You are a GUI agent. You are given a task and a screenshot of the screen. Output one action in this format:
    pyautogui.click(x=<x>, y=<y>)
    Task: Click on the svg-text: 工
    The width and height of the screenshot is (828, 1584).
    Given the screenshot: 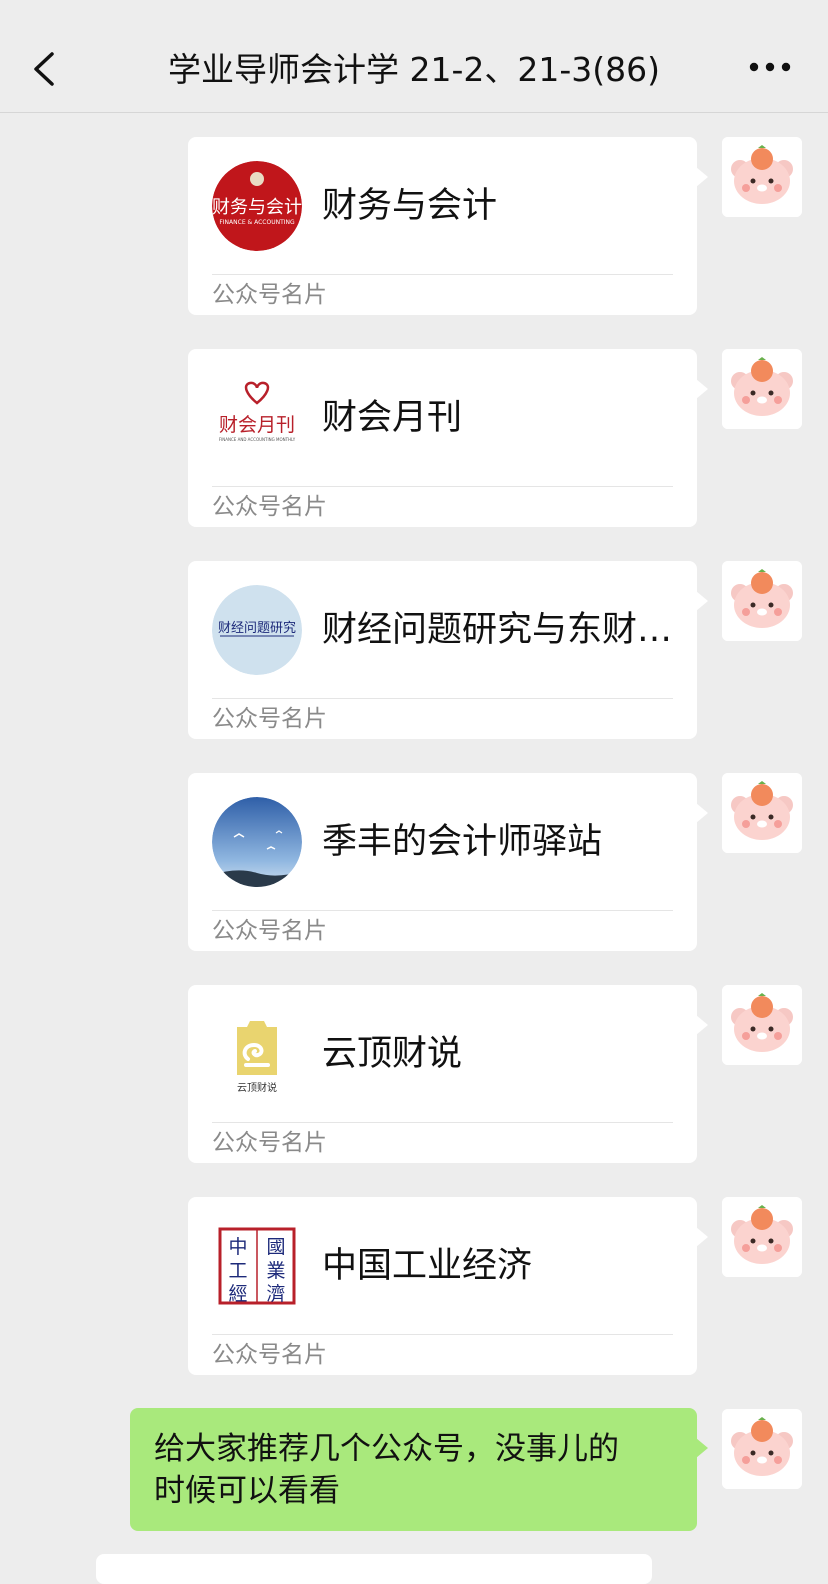 What is the action you would take?
    pyautogui.click(x=237, y=1271)
    